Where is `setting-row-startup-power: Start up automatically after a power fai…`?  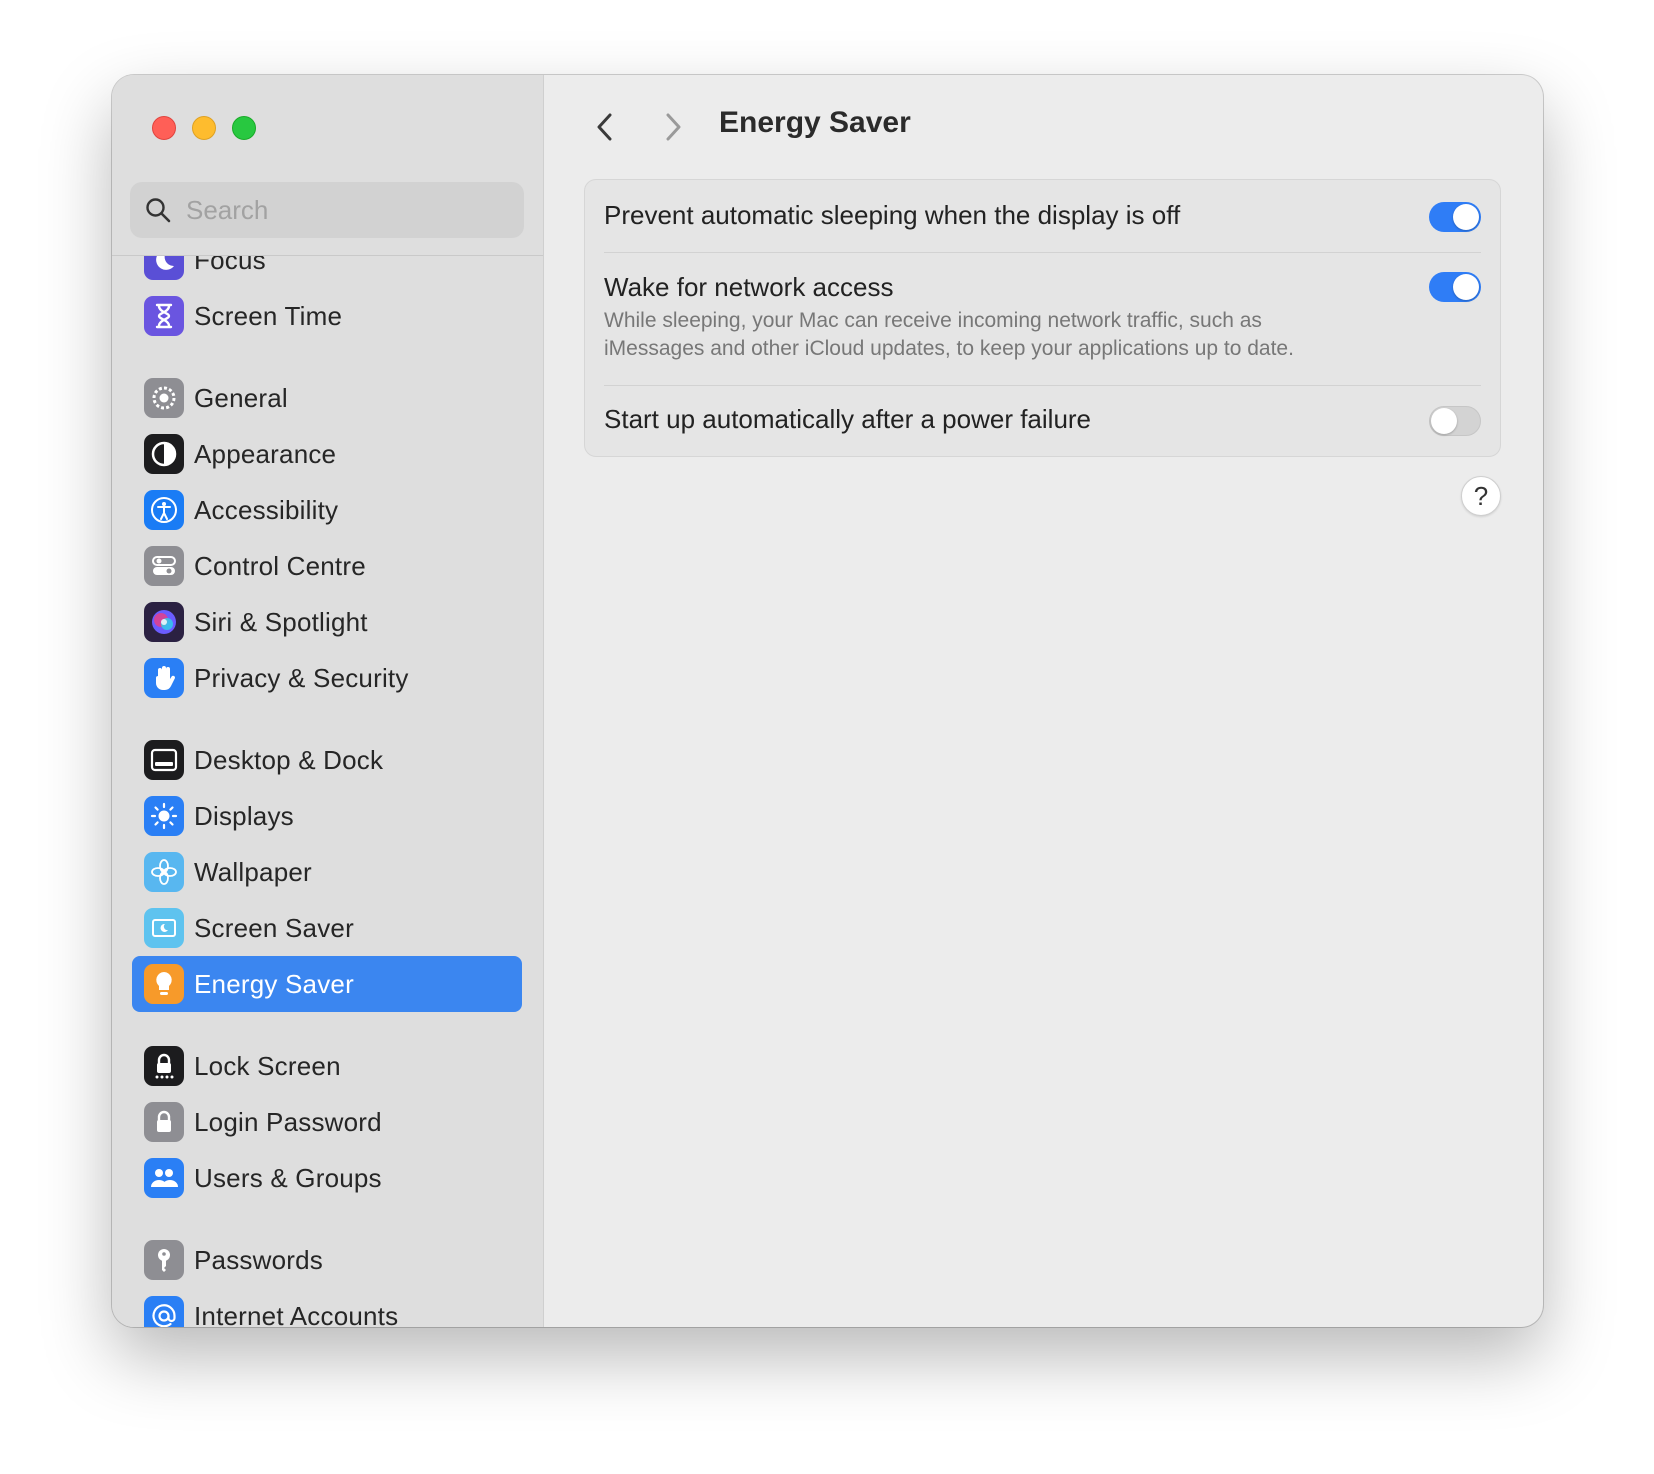
setting-row-startup-power: Start up automatically after a power fai… is located at coordinates (1042, 424).